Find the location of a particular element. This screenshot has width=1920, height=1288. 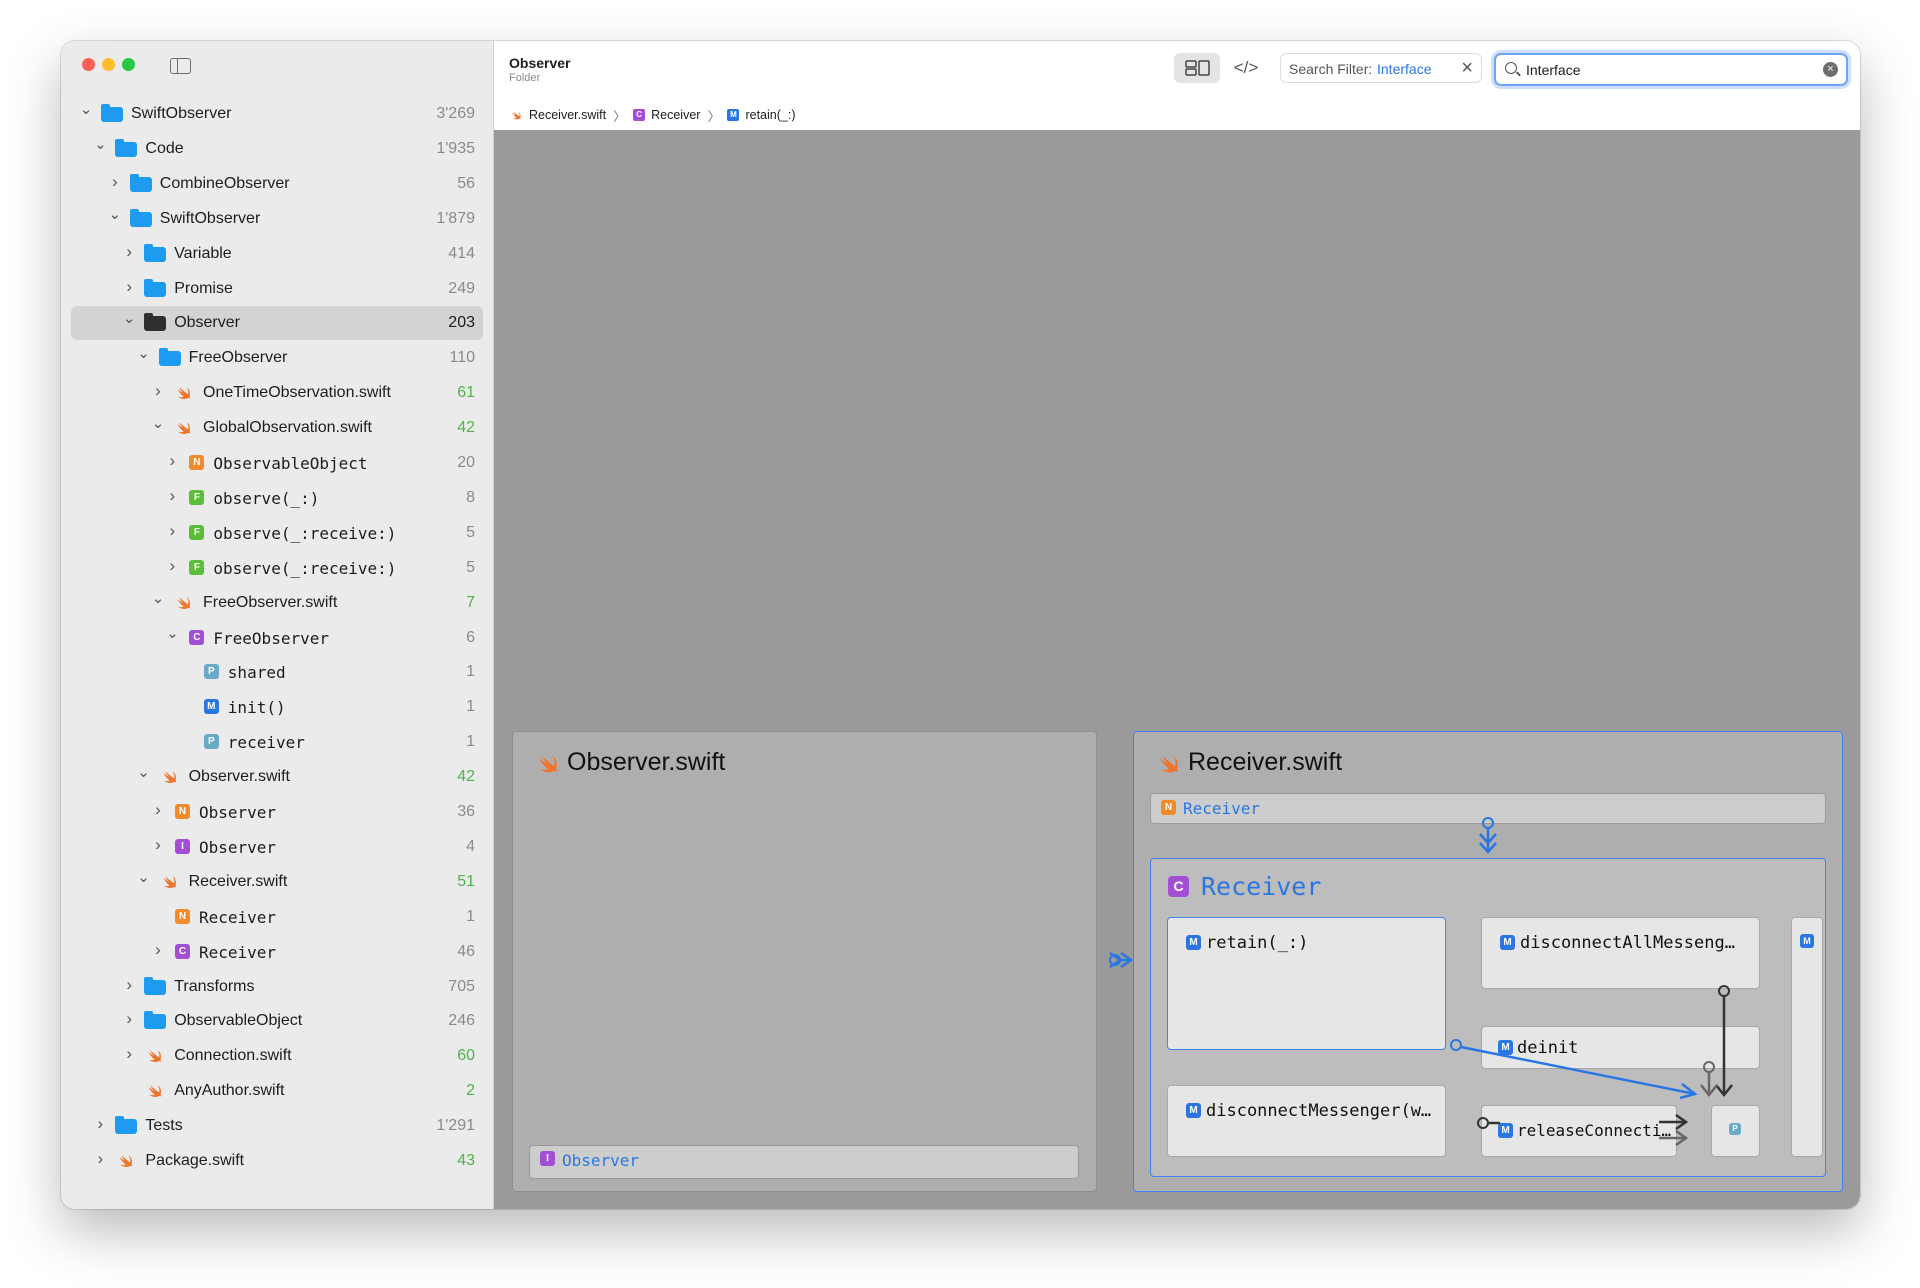

observer-file-panel: Observer.swift I Observer is located at coordinates (804, 961).